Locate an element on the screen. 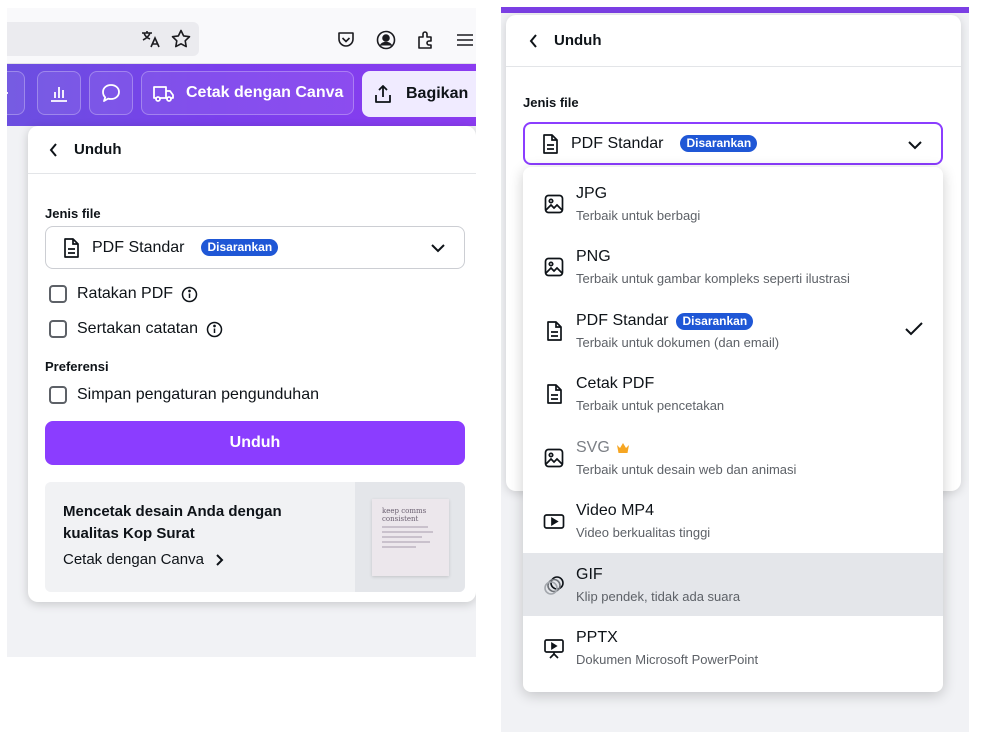  option-subtitle: Terbaik untuk dokumen (dan email) is located at coordinates (678, 342).